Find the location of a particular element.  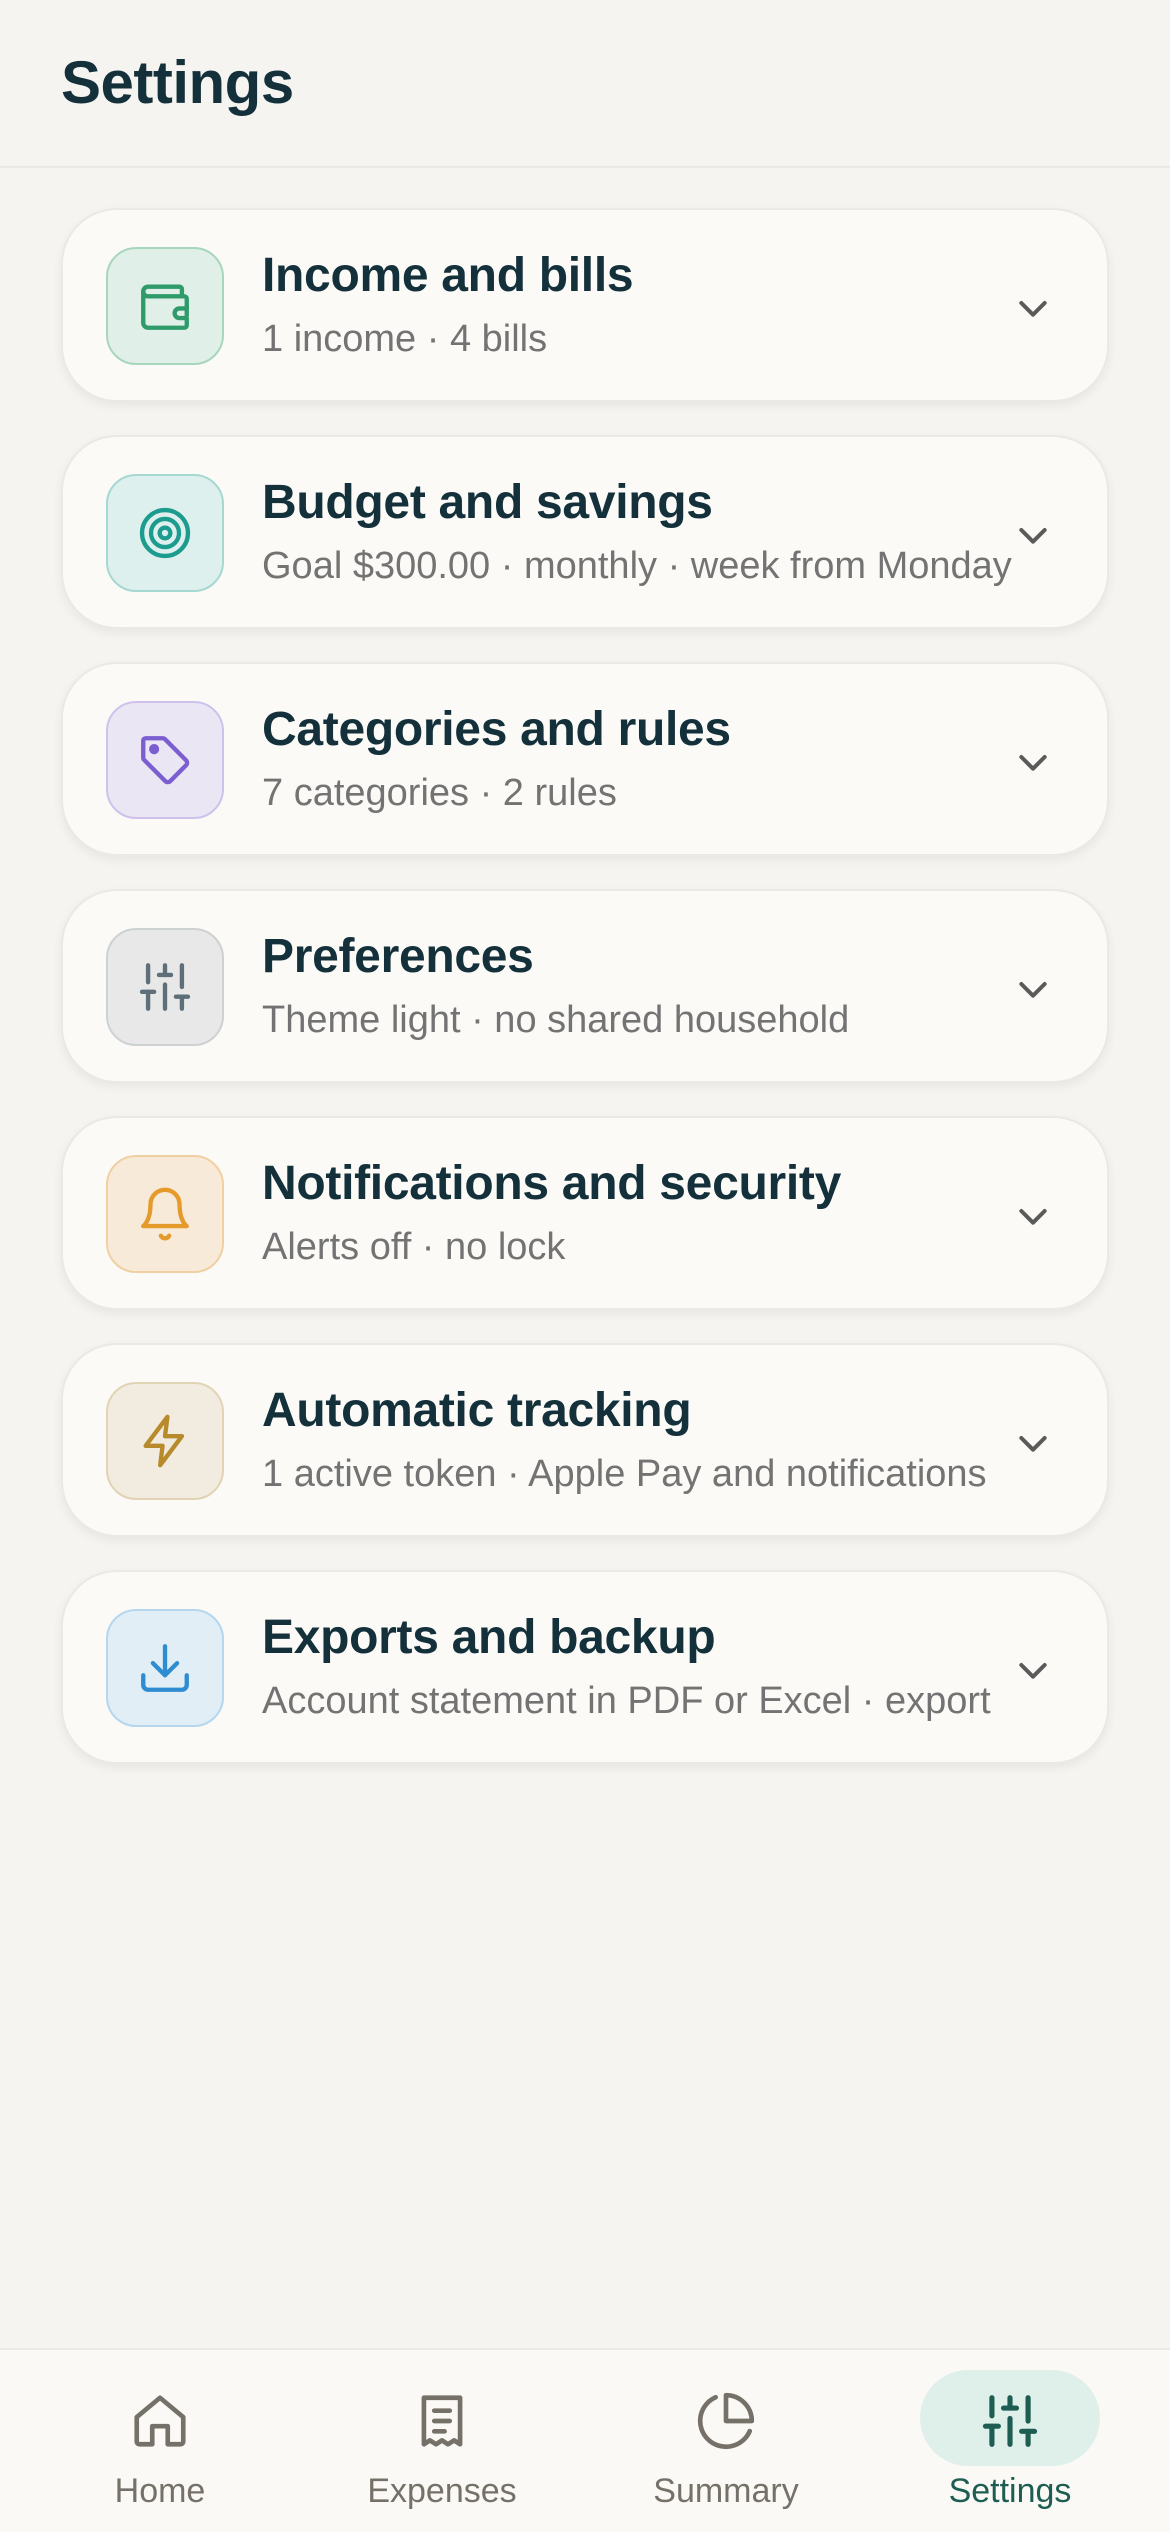

tab-expenses: Expenses is located at coordinates (442, 2445).